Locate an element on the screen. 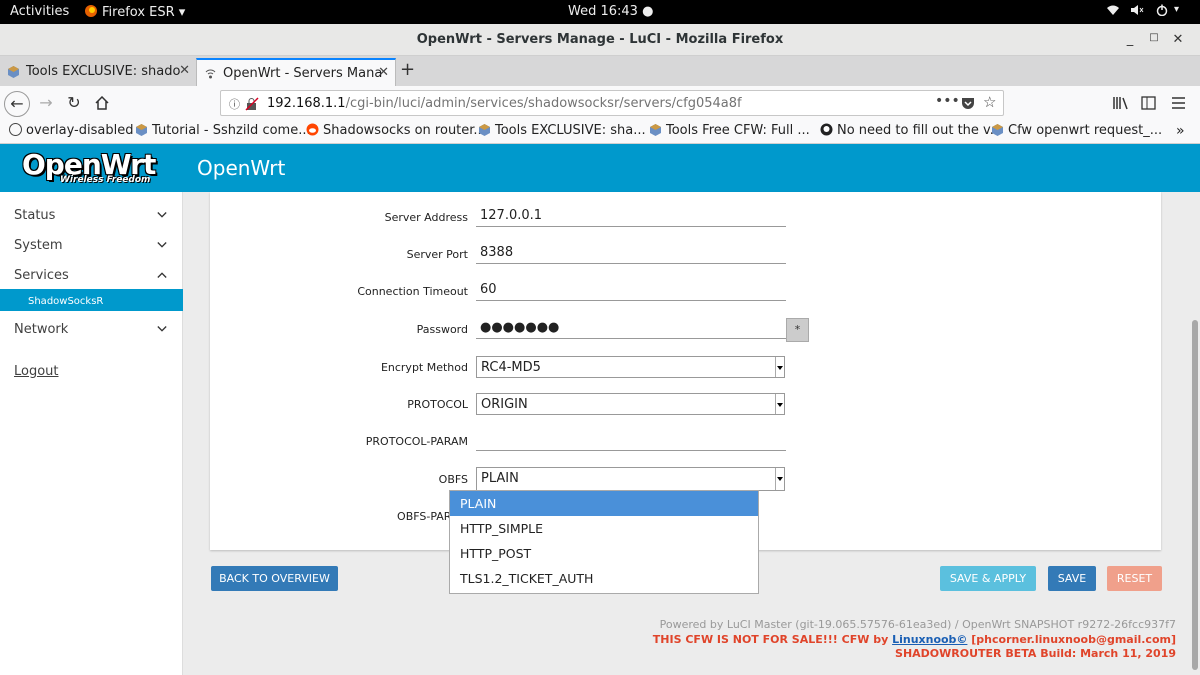 This screenshot has width=1200, height=675. dropdown-option: HTTP_SIMPLE is located at coordinates (604, 528).